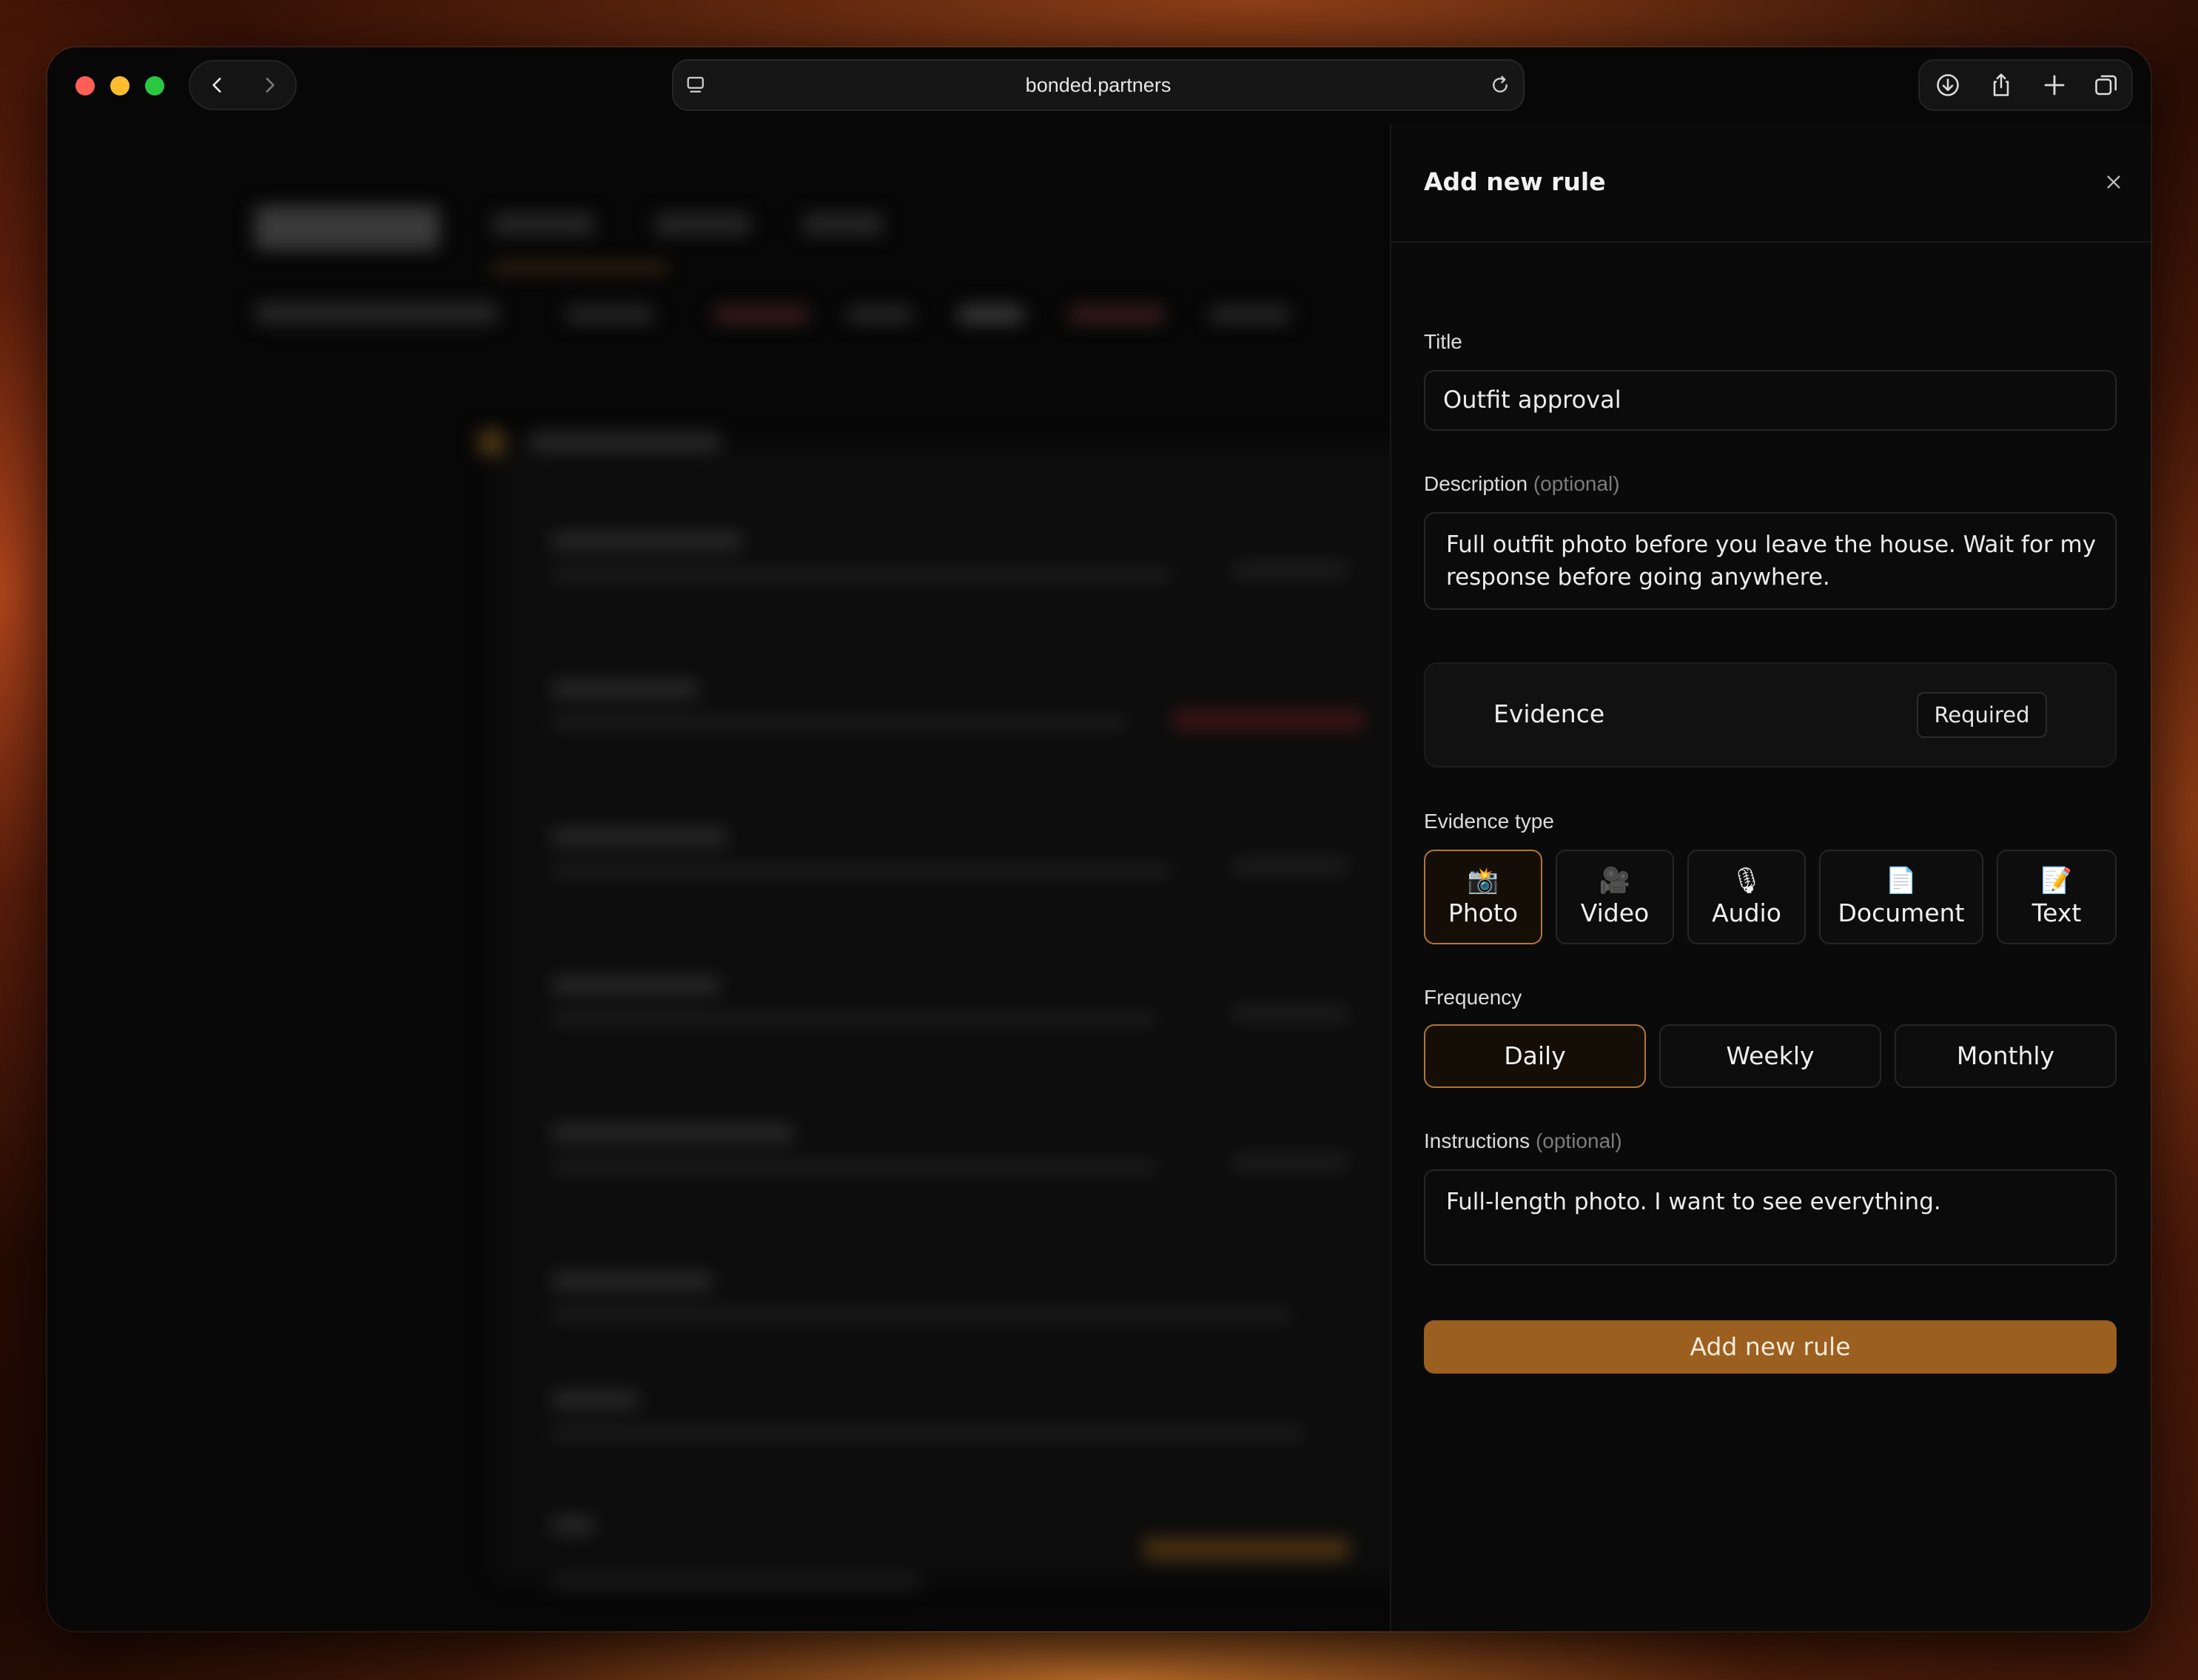 The width and height of the screenshot is (2198, 1680). What do you see at coordinates (85, 85) in the screenshot?
I see `close-window-button` at bounding box center [85, 85].